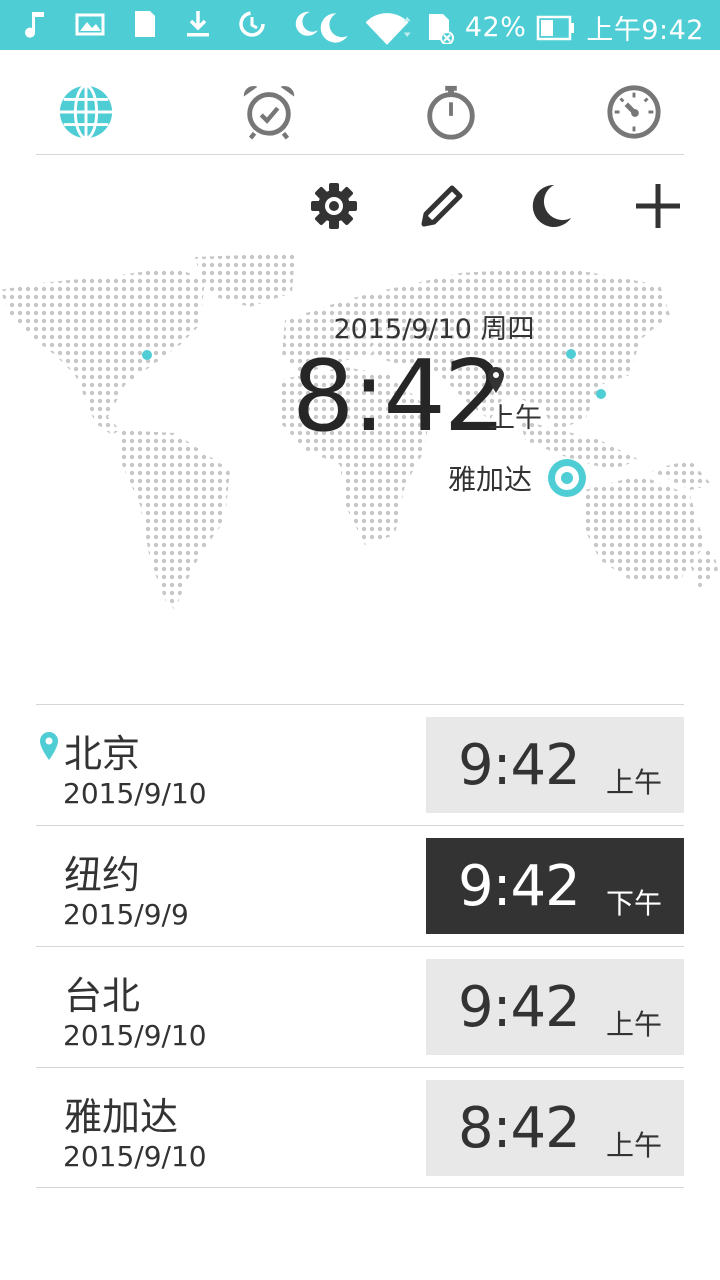 This screenshot has width=720, height=1280. Describe the element at coordinates (198, 24) in the screenshot. I see `download-icon` at that location.